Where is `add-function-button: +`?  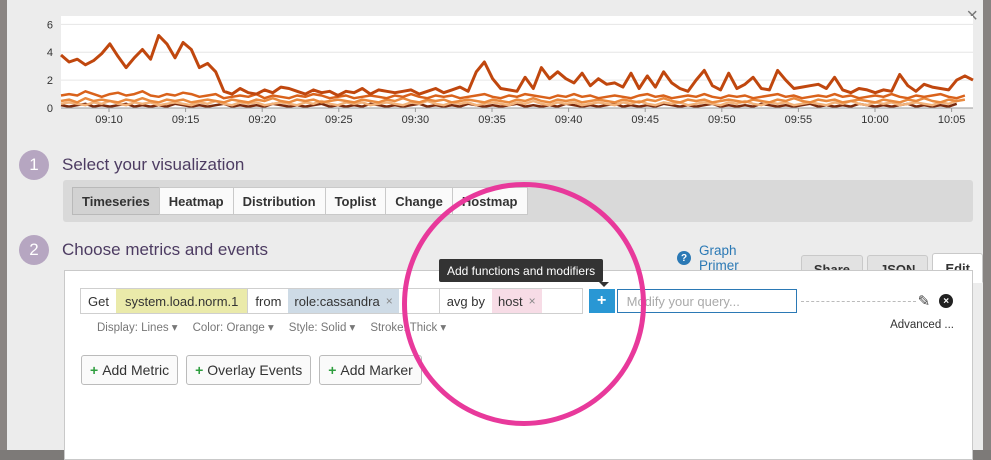
add-function-button: + is located at coordinates (601, 301).